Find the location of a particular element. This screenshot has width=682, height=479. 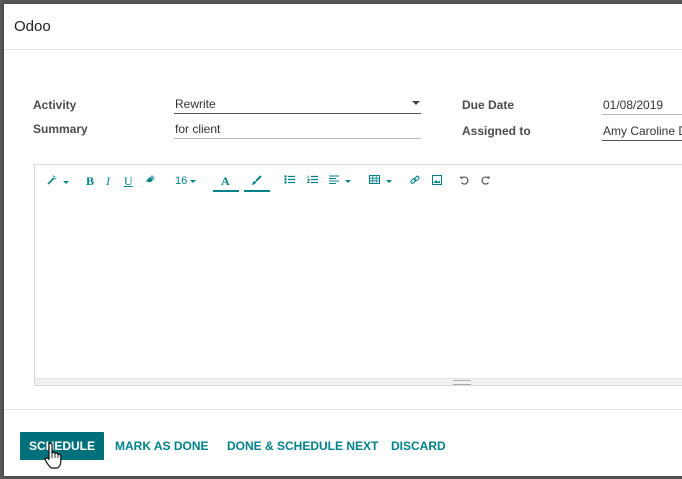

eraser-button is located at coordinates (150, 181).